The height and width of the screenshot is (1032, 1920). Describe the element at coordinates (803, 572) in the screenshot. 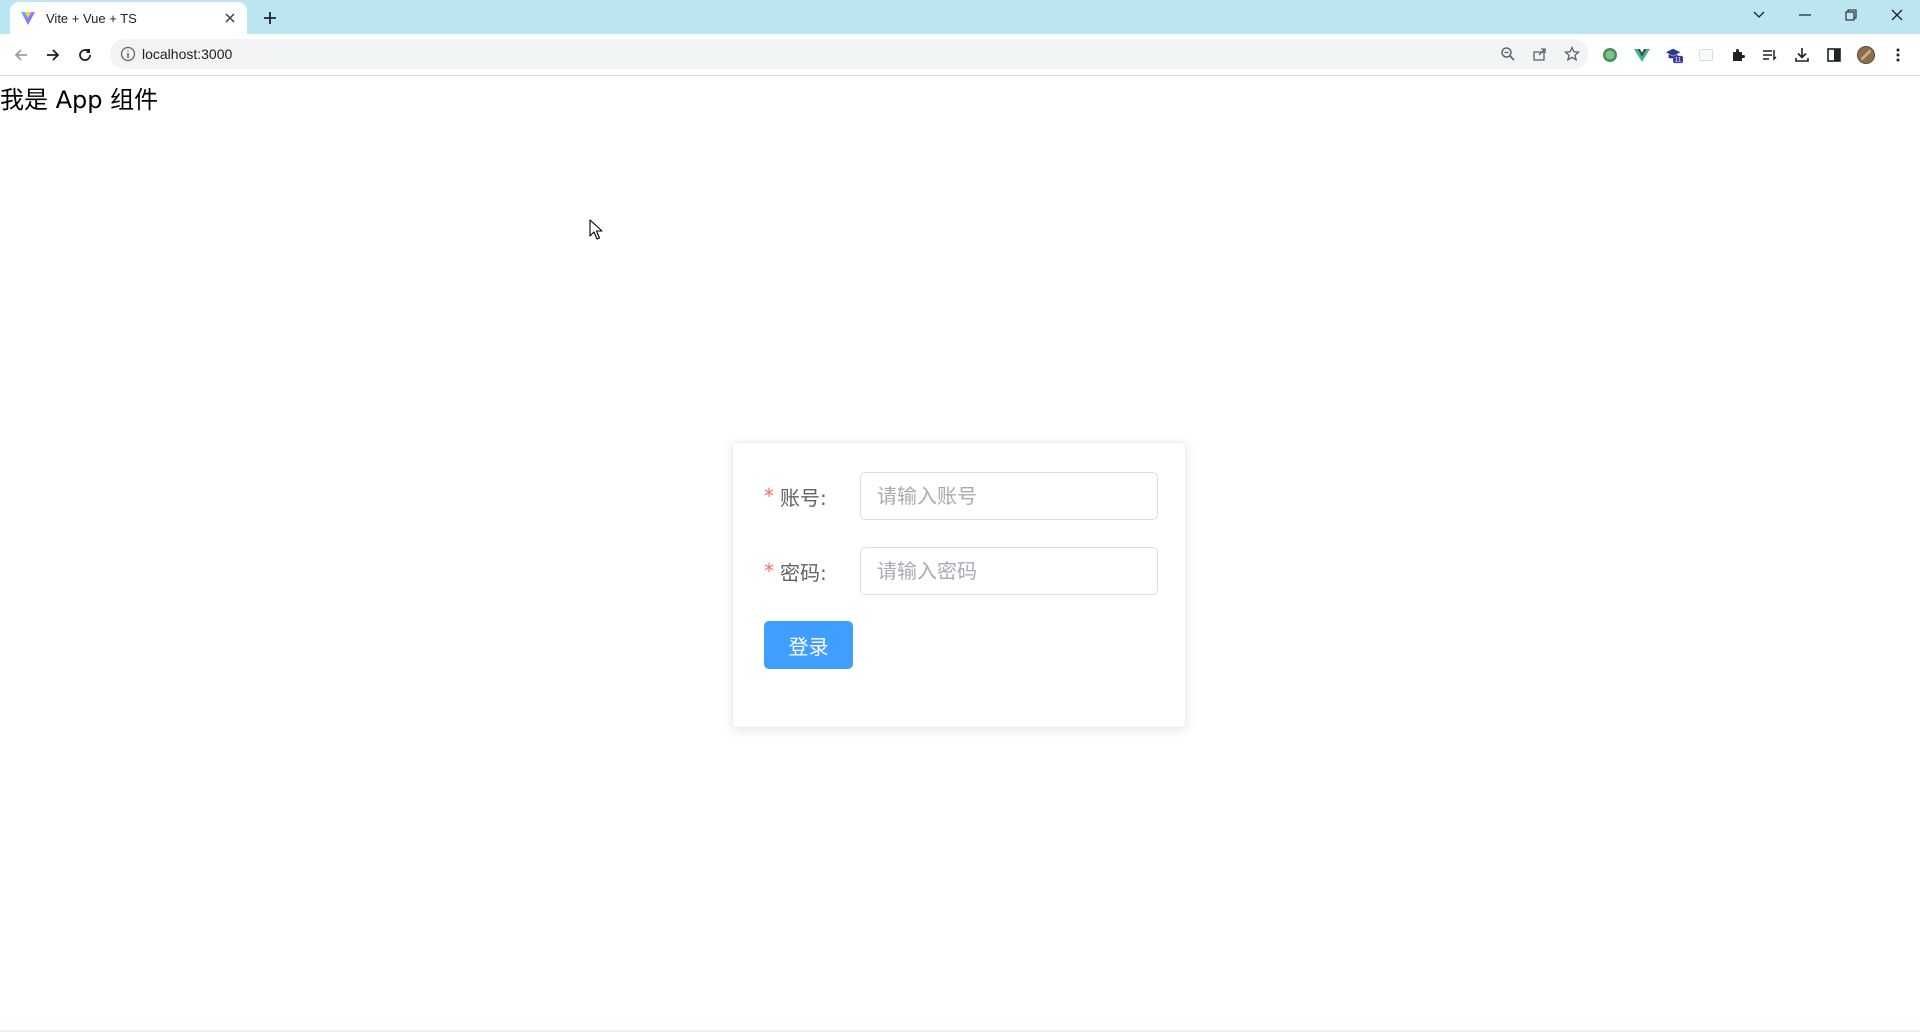

I see `password-label-text: 密码:` at that location.